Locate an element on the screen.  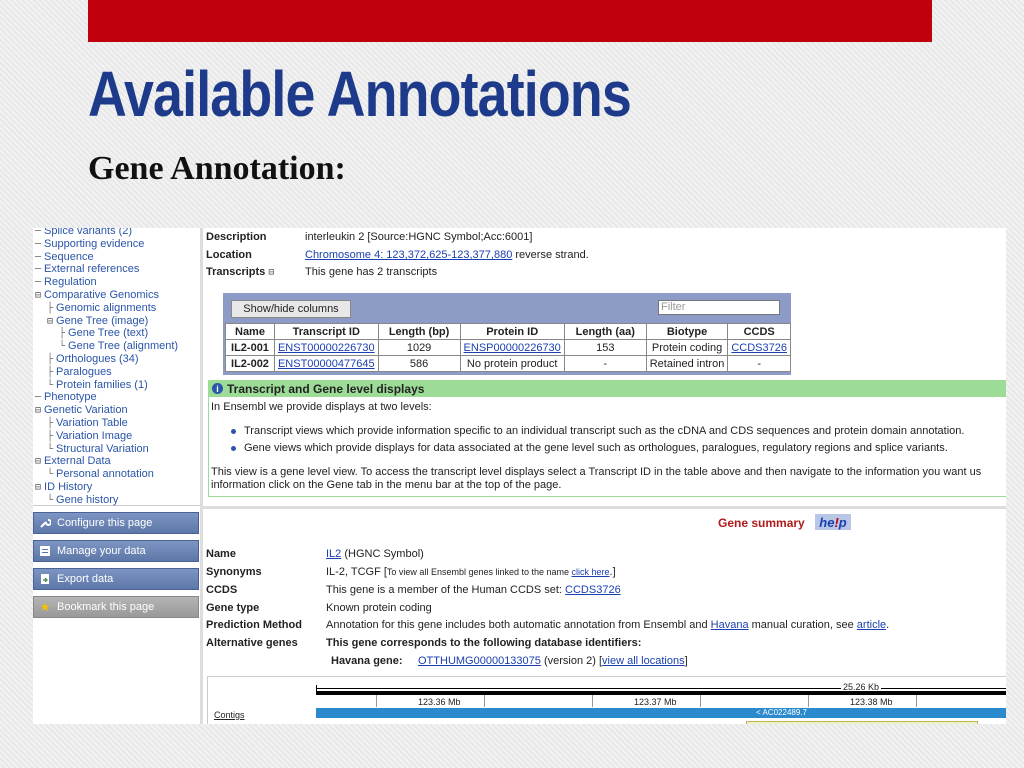
ruler-label-mb: 123.36 Mb is located at coordinates (439, 702).